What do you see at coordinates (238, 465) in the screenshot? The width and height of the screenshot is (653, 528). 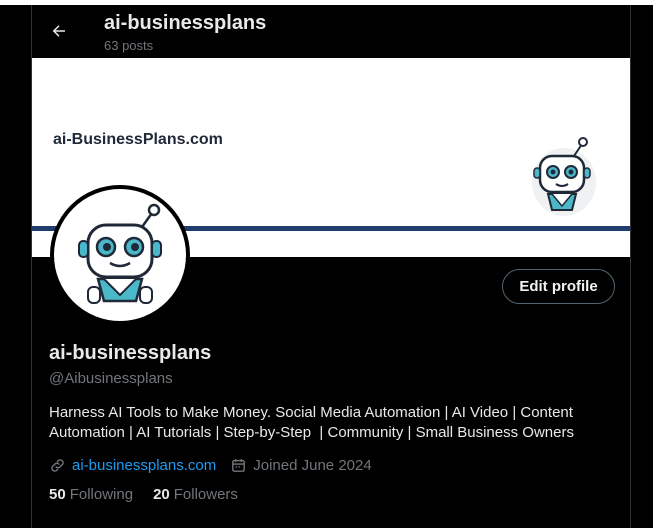 I see `calendar-icon` at bounding box center [238, 465].